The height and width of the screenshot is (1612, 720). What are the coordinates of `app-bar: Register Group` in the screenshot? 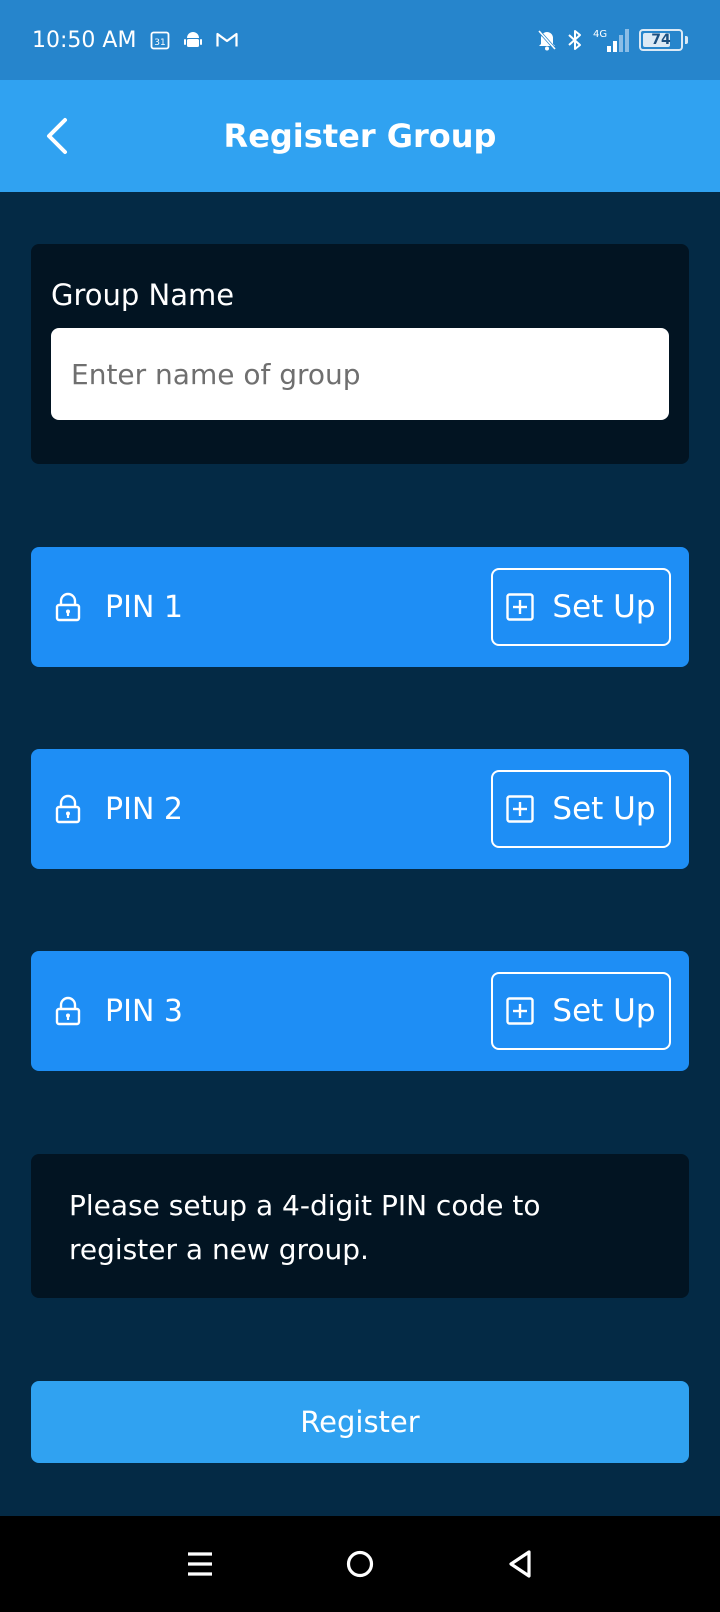 It's located at (360, 136).